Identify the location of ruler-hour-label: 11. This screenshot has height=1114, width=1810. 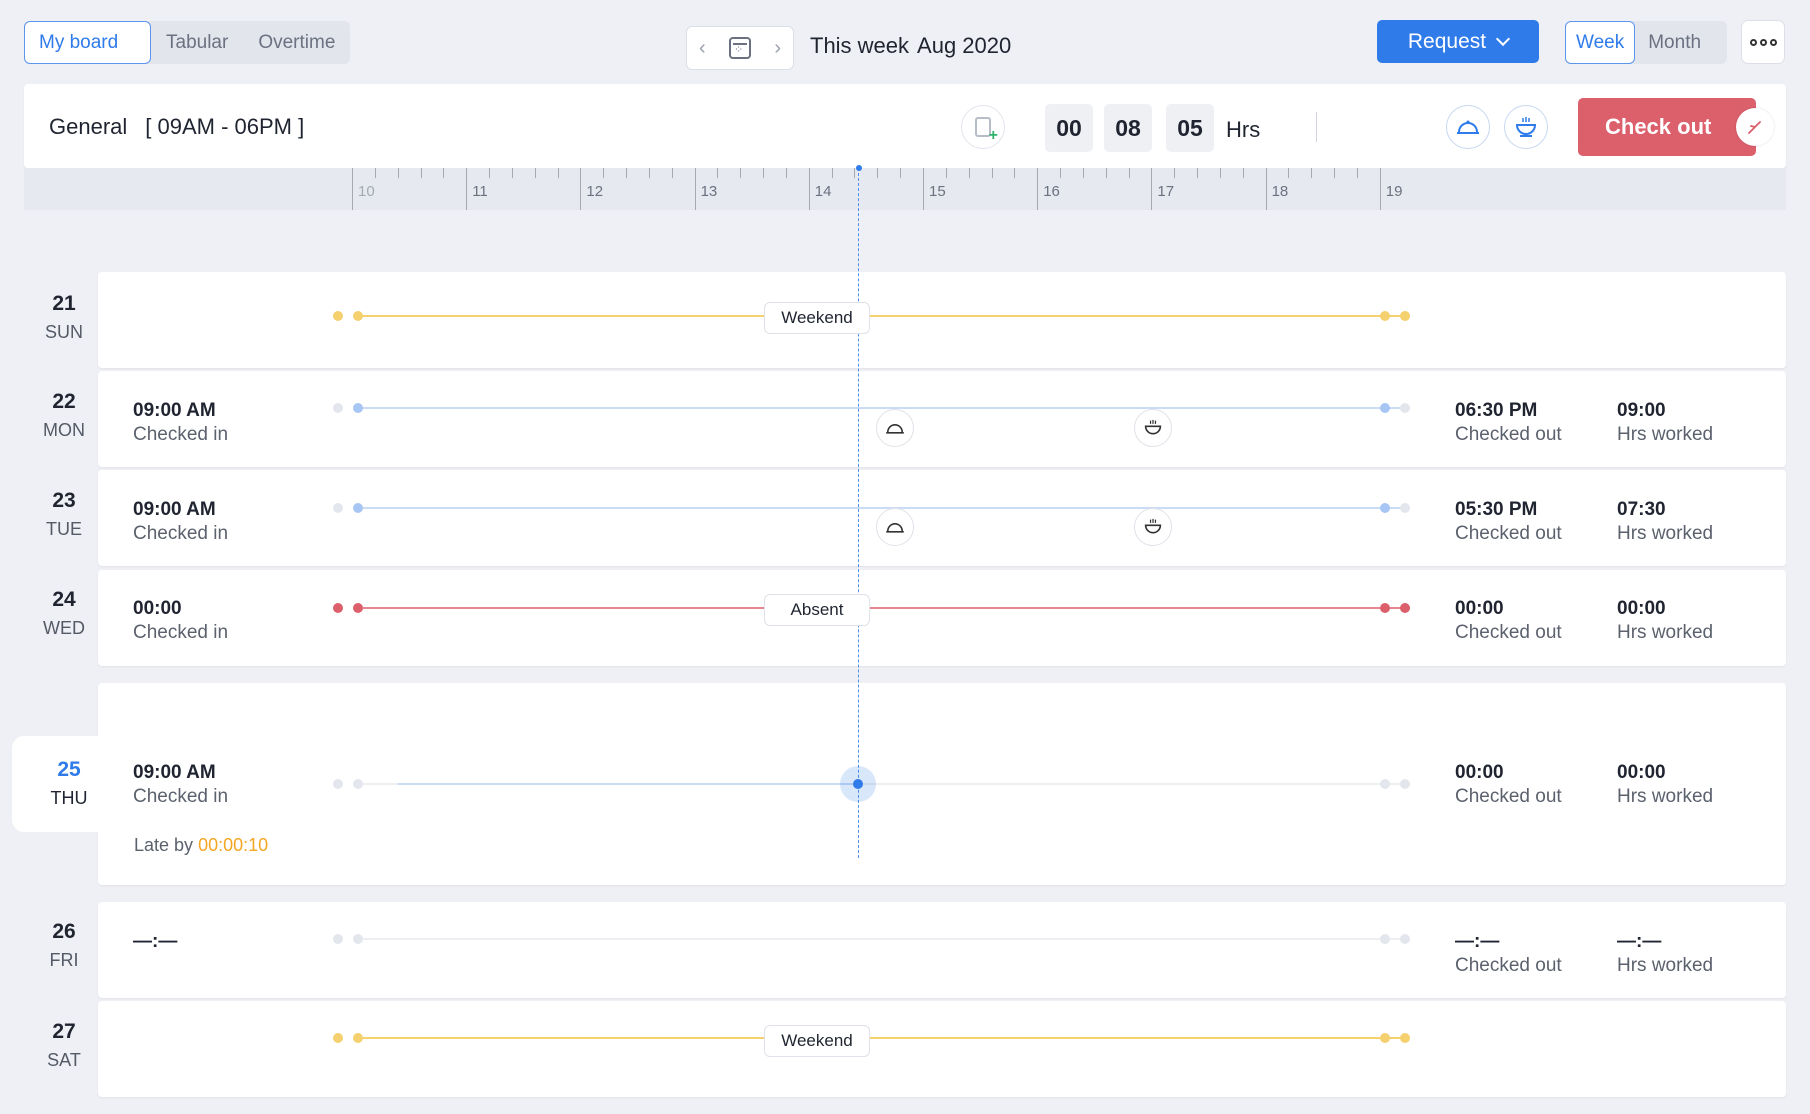
(480, 191).